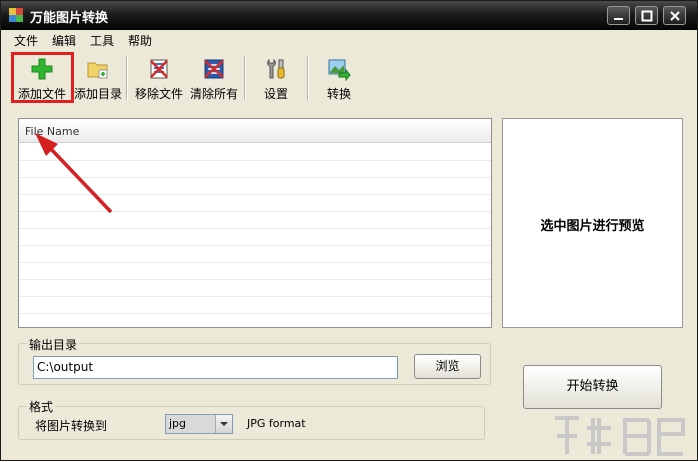  I want to click on output-path-input: C:\output, so click(215, 367).